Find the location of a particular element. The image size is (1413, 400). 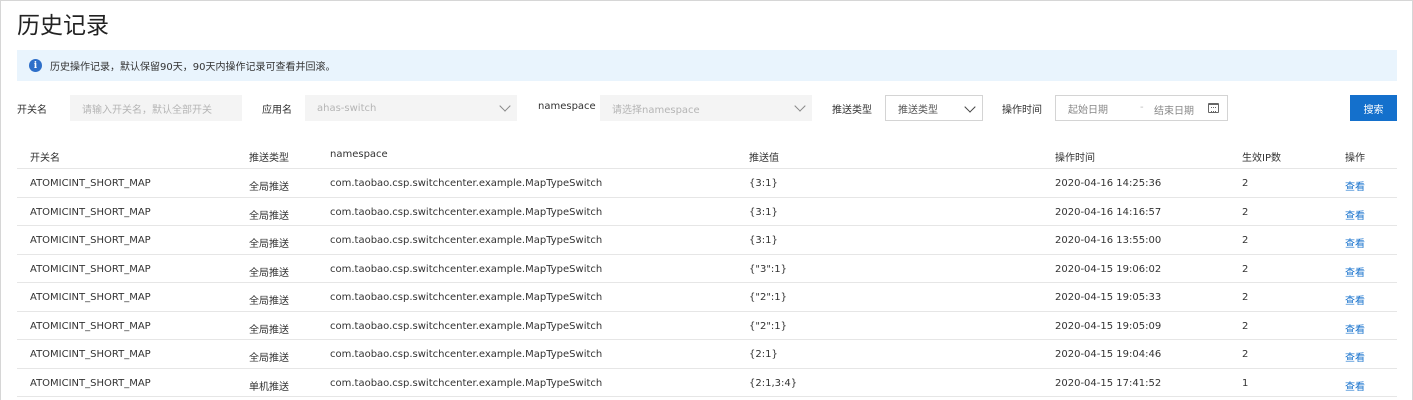

date-range-picker: 起始日期 - 结束日期 is located at coordinates (1141, 108).